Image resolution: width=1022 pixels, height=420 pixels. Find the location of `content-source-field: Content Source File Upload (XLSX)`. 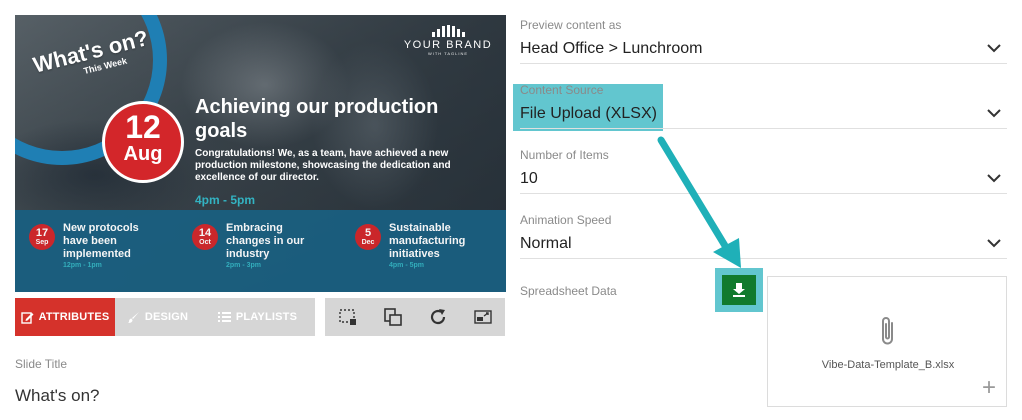

content-source-field: Content Source File Upload (XLSX) is located at coordinates (763, 106).